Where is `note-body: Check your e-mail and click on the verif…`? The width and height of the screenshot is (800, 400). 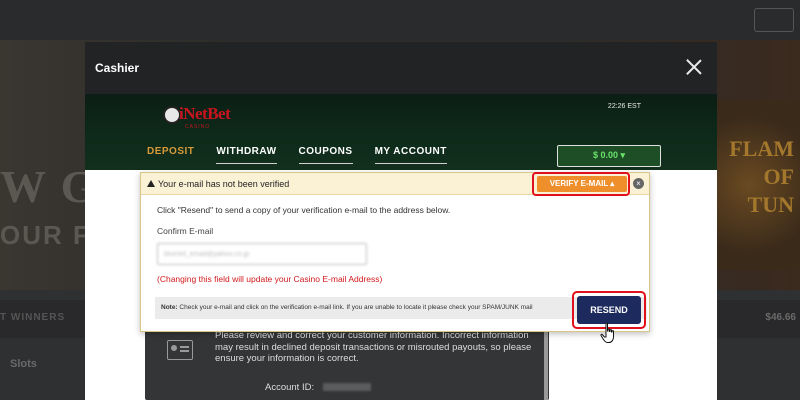 note-body: Check your e-mail and click on the verif… is located at coordinates (355, 307).